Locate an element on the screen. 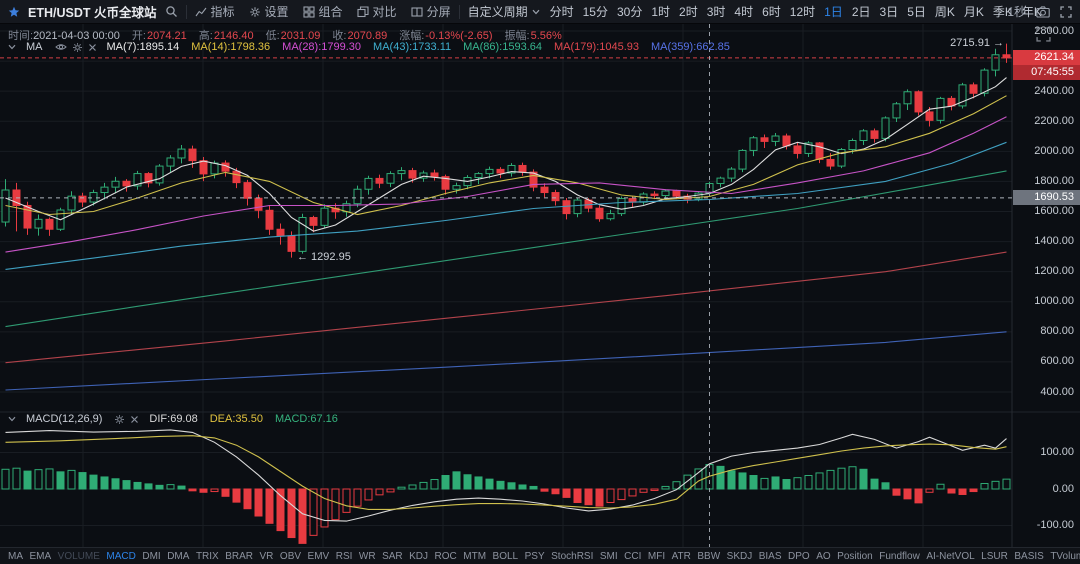  indicator-tab-VR: VR is located at coordinates (267, 556).